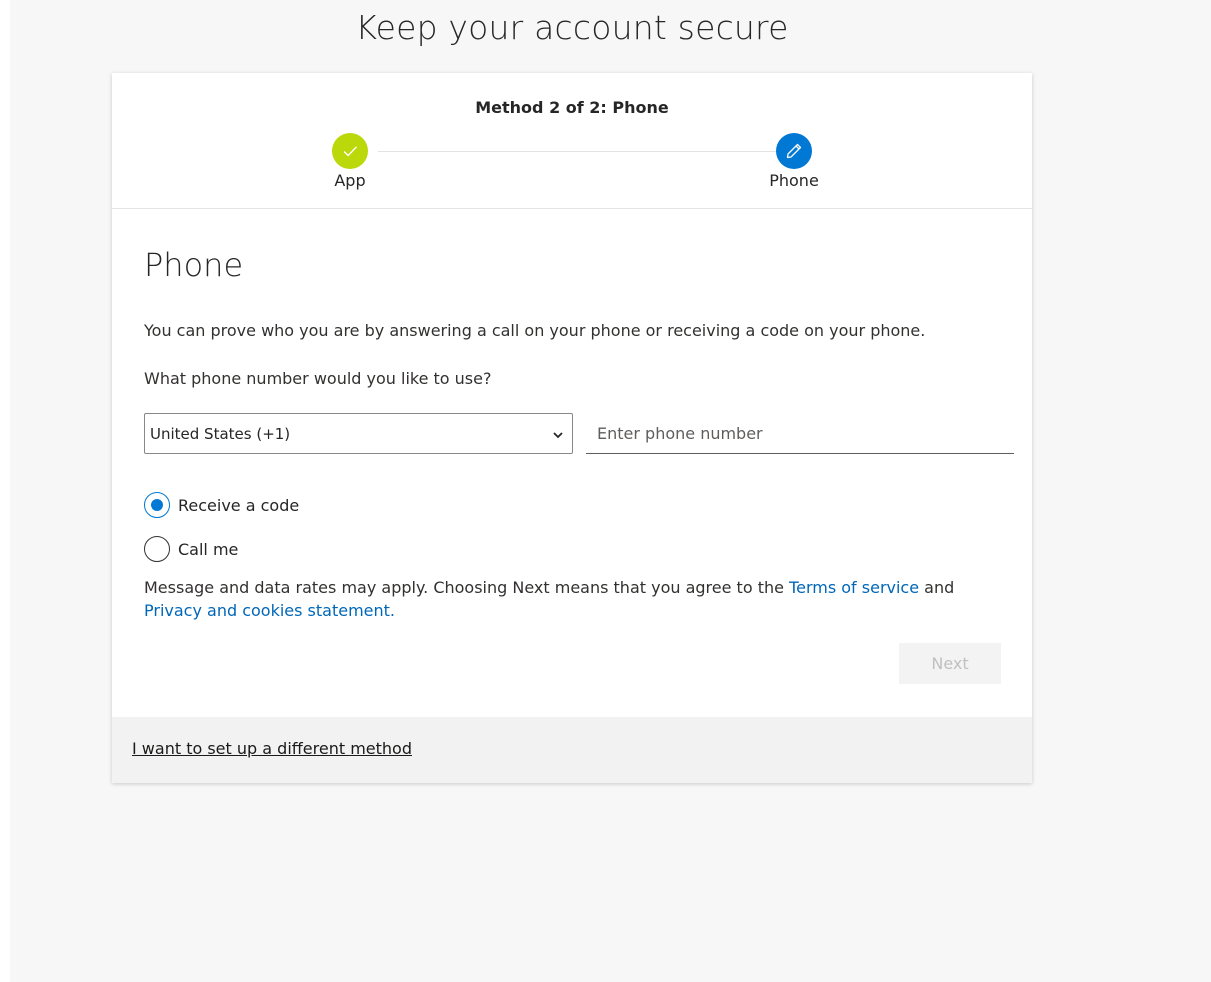 Image resolution: width=1211 pixels, height=982 pixels. What do you see at coordinates (239, 505) in the screenshot?
I see `radio-label: Receive a code` at bounding box center [239, 505].